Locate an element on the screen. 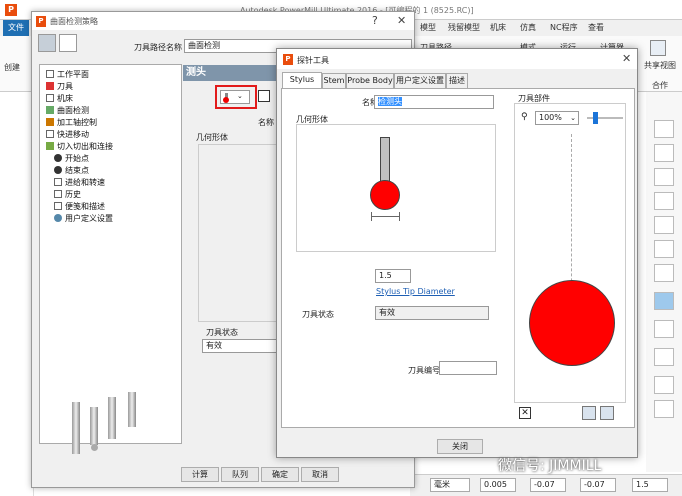  chevron-down-icon: ⌄ is located at coordinates (573, 118).